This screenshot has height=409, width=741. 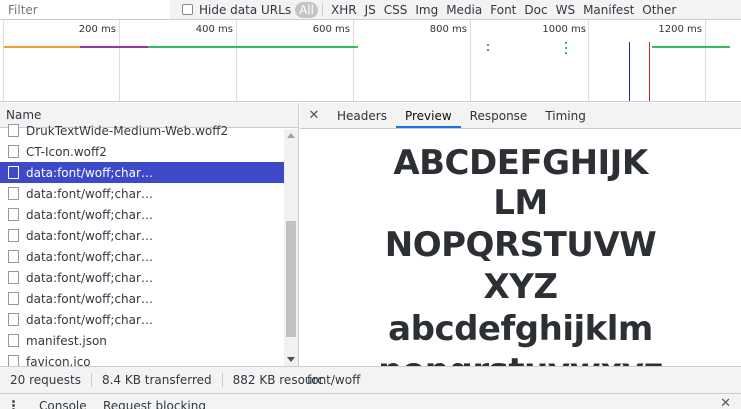 I want to click on request-row: DrukTextWide-Medium-Web.woff2, so click(x=142, y=130).